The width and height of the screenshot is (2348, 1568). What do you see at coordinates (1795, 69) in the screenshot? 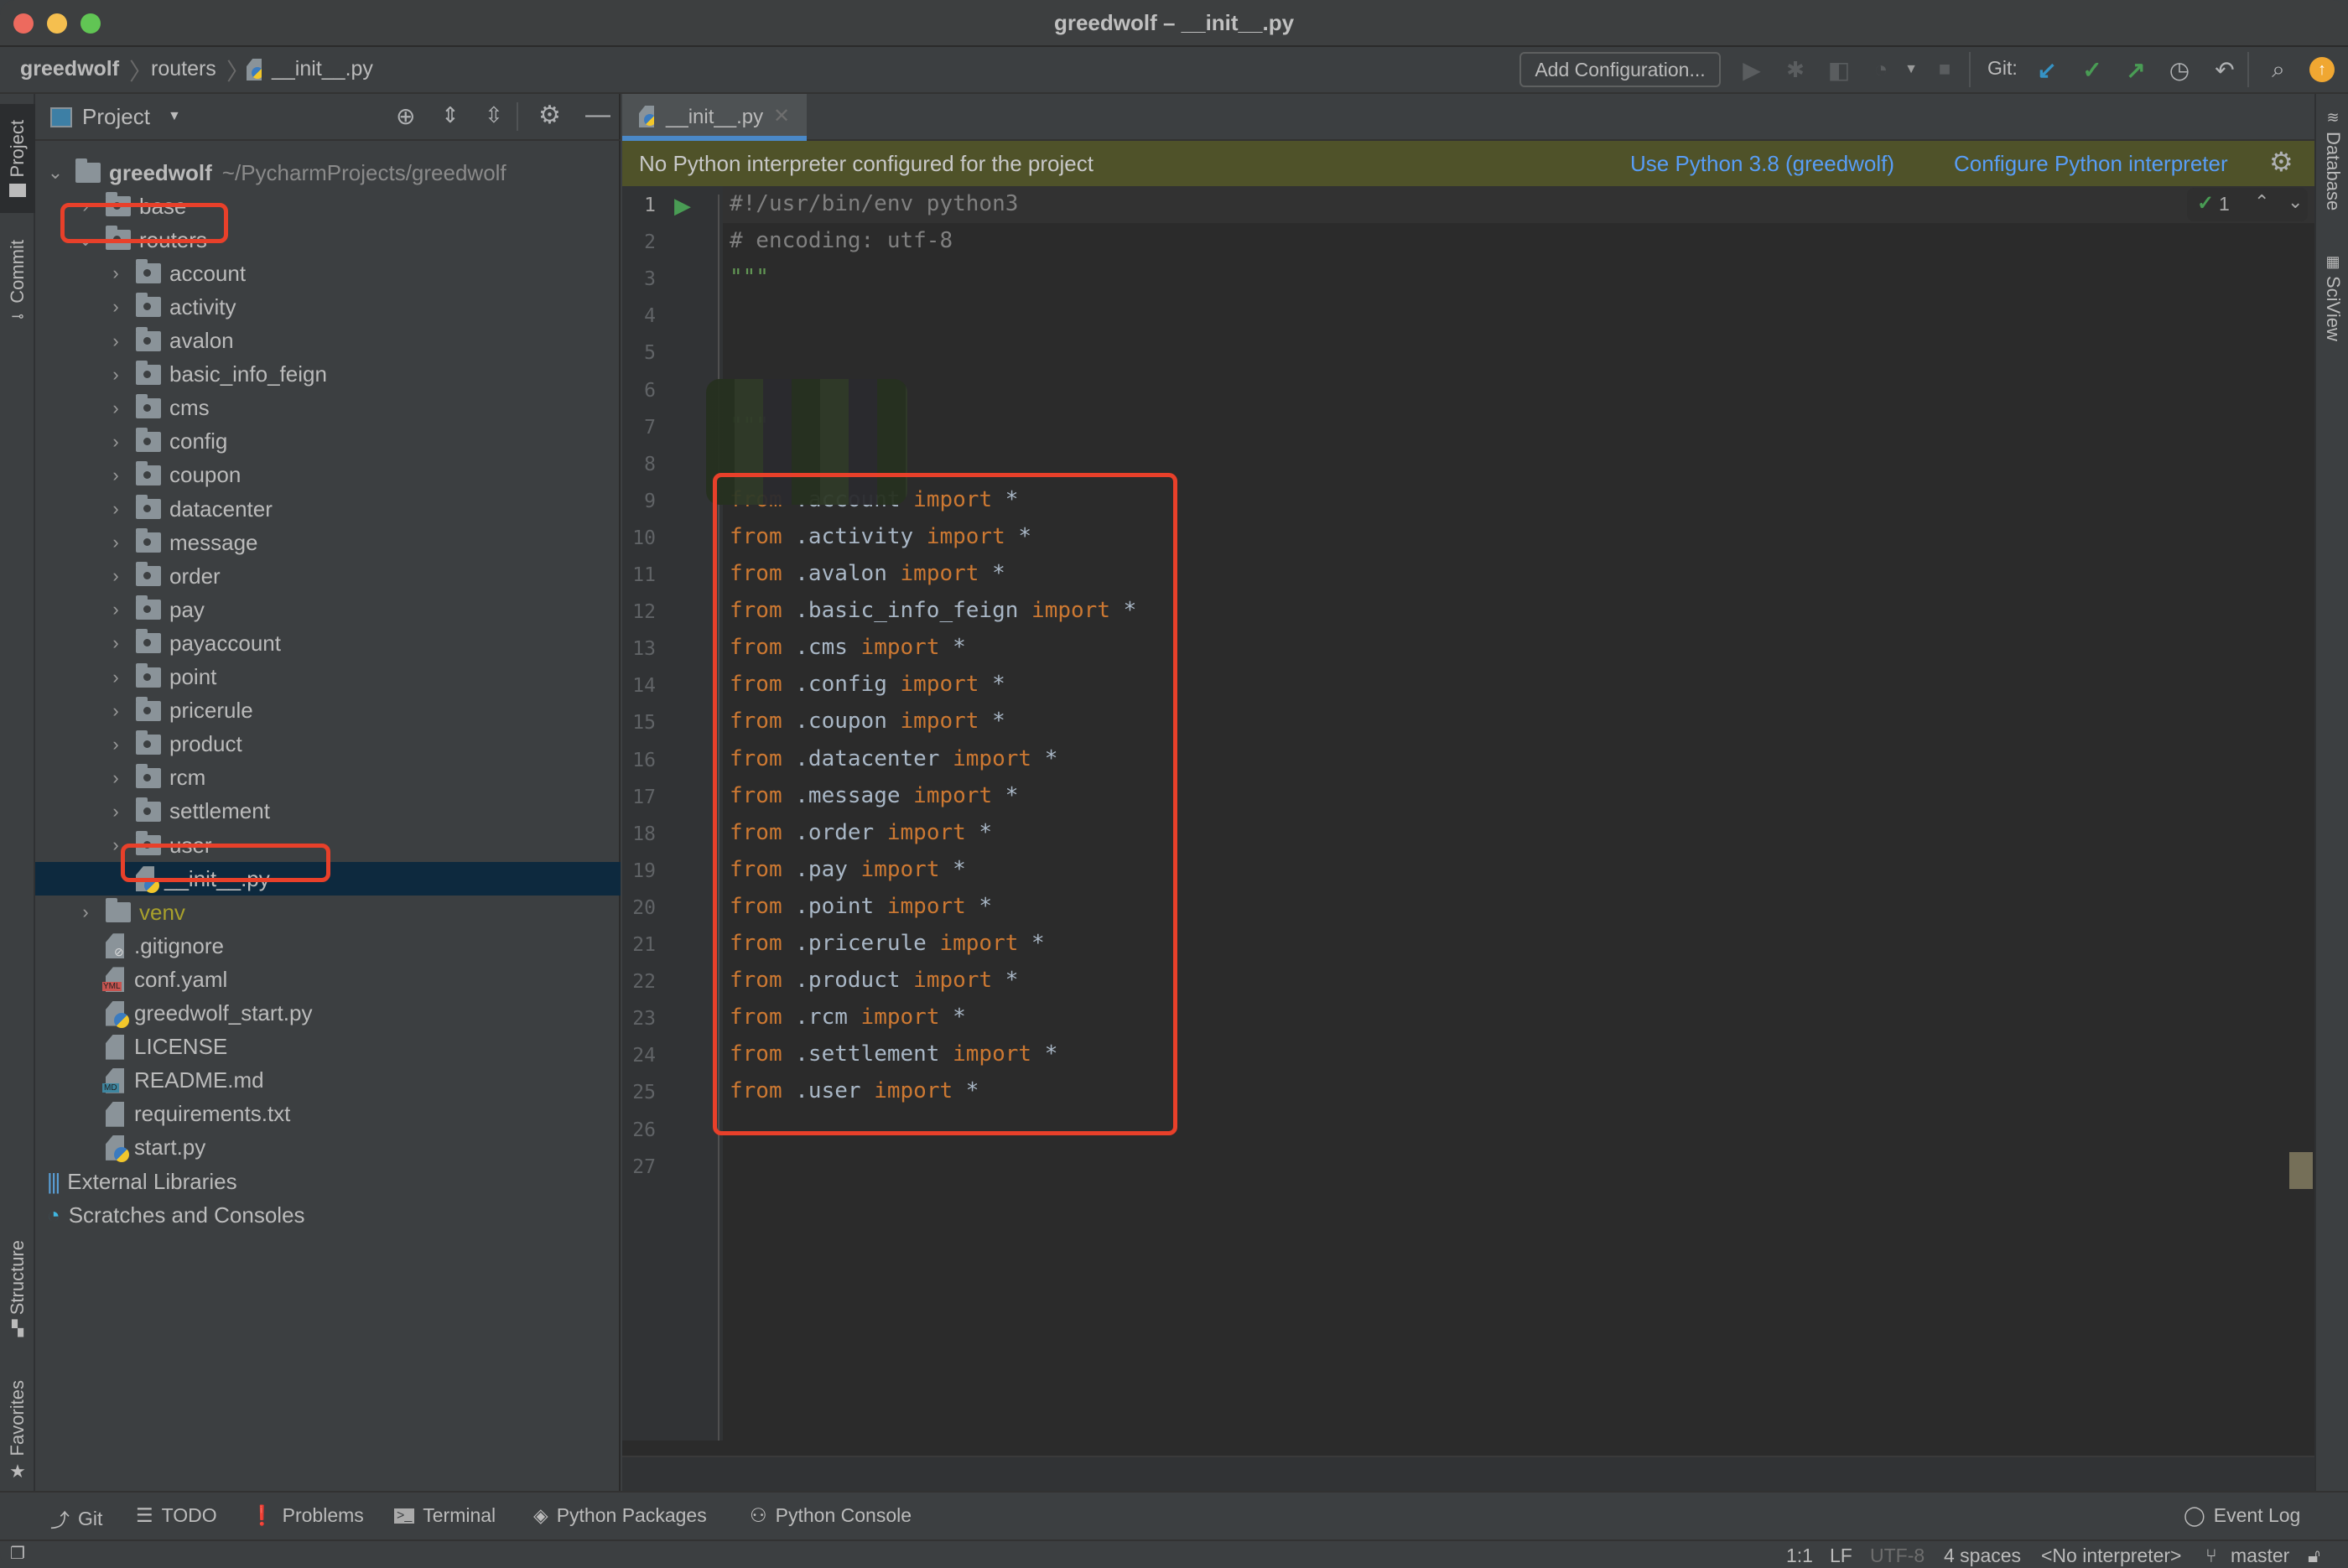
I see `debug-icon: ✱` at bounding box center [1795, 69].